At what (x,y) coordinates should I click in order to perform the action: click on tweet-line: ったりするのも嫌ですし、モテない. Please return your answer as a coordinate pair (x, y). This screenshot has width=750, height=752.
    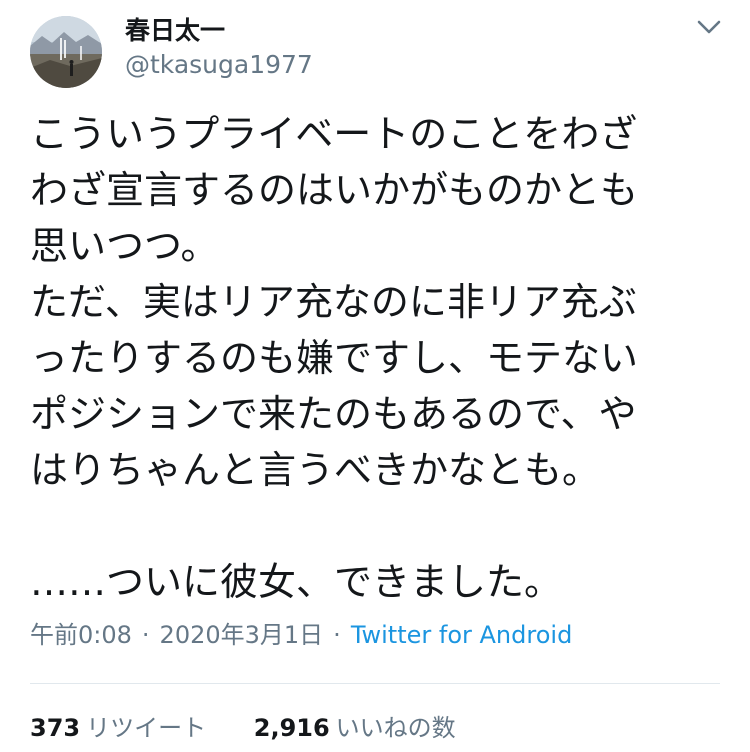
    Looking at the image, I should click on (334, 358).